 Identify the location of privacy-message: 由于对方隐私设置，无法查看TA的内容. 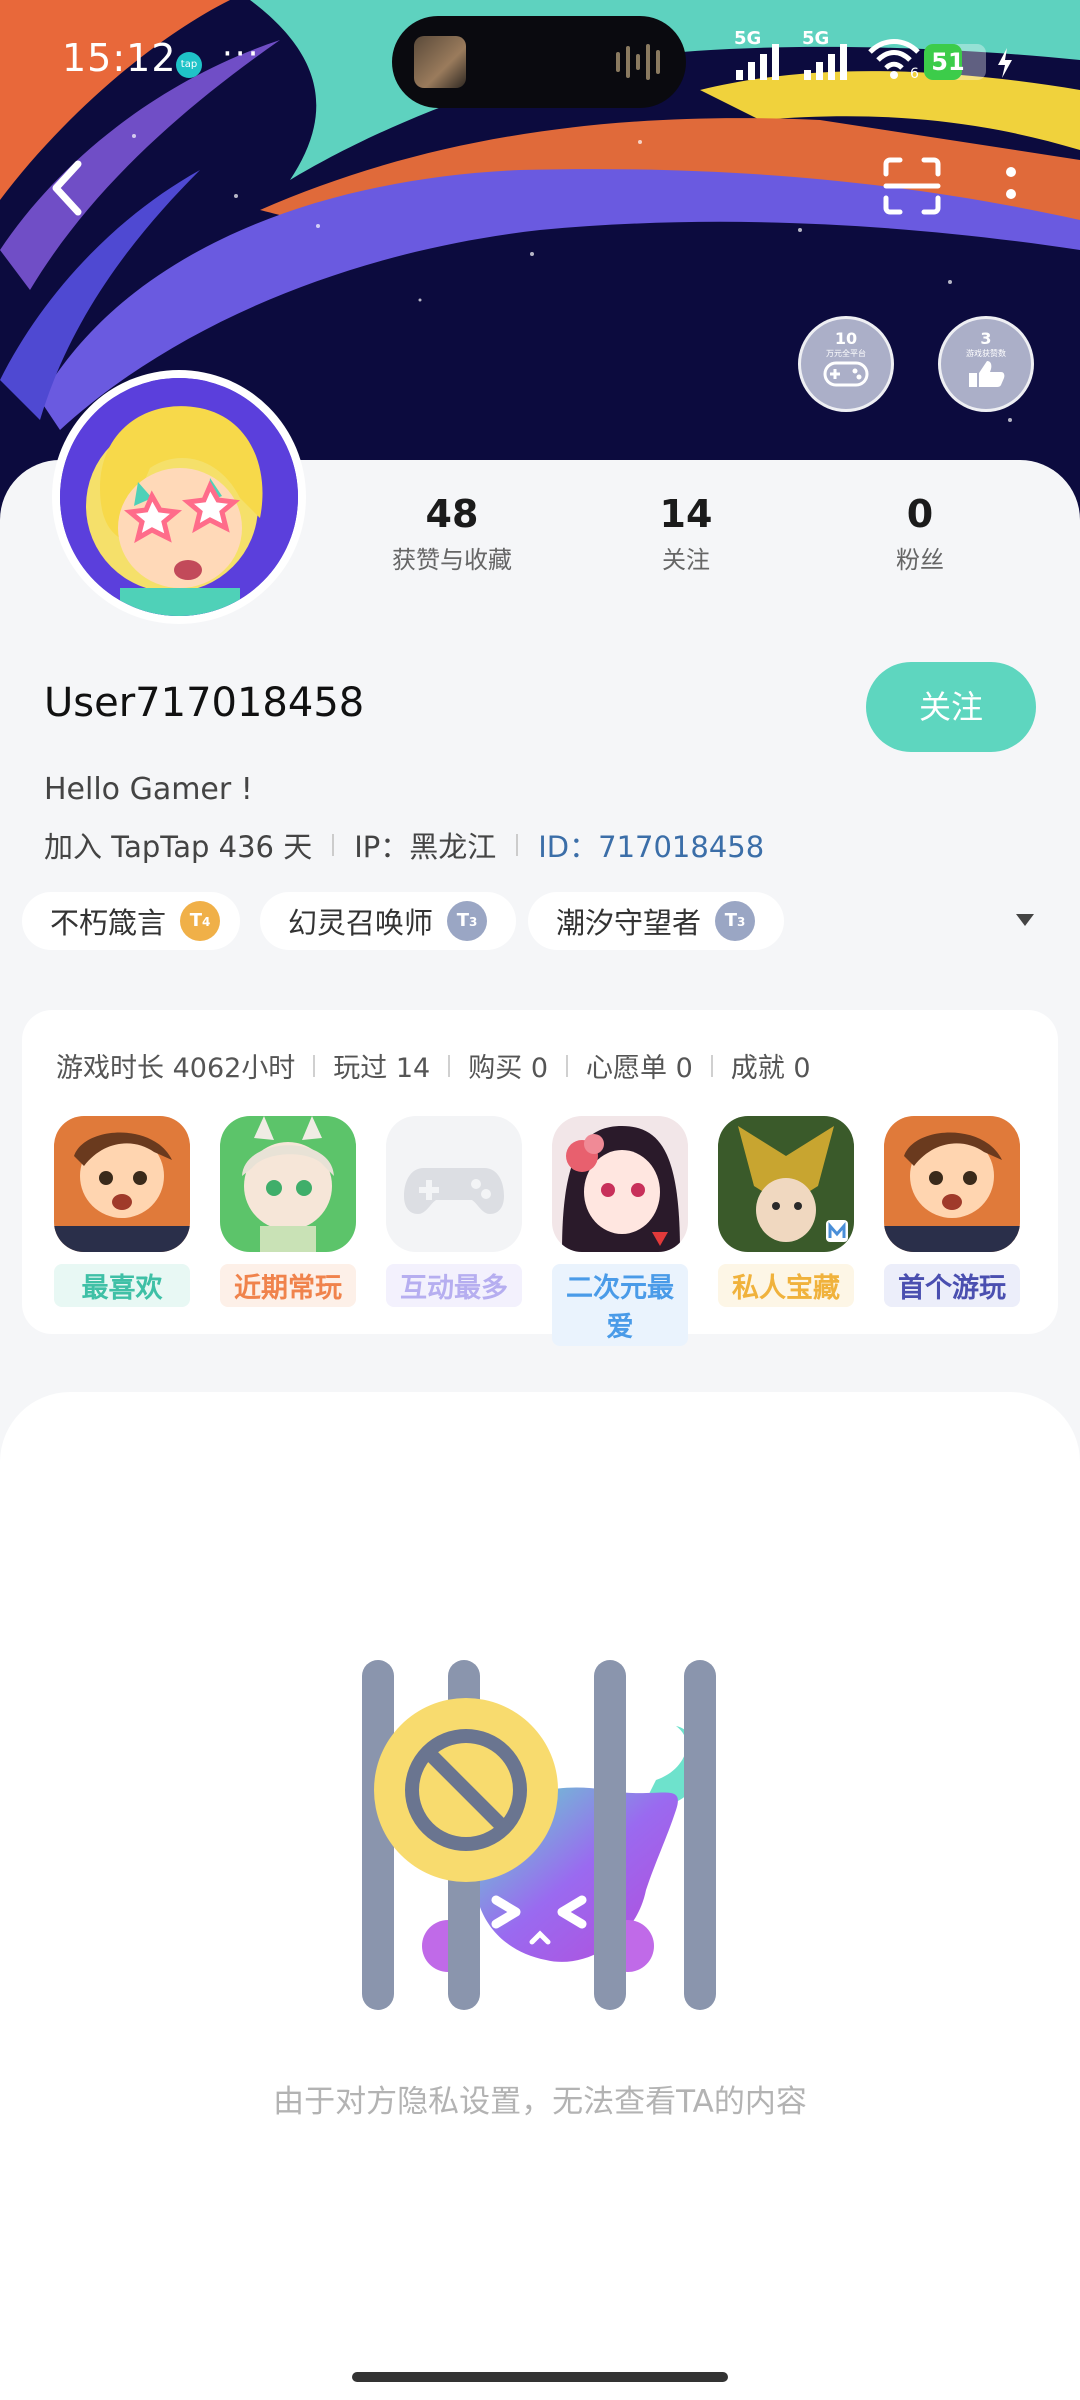
(540, 2102).